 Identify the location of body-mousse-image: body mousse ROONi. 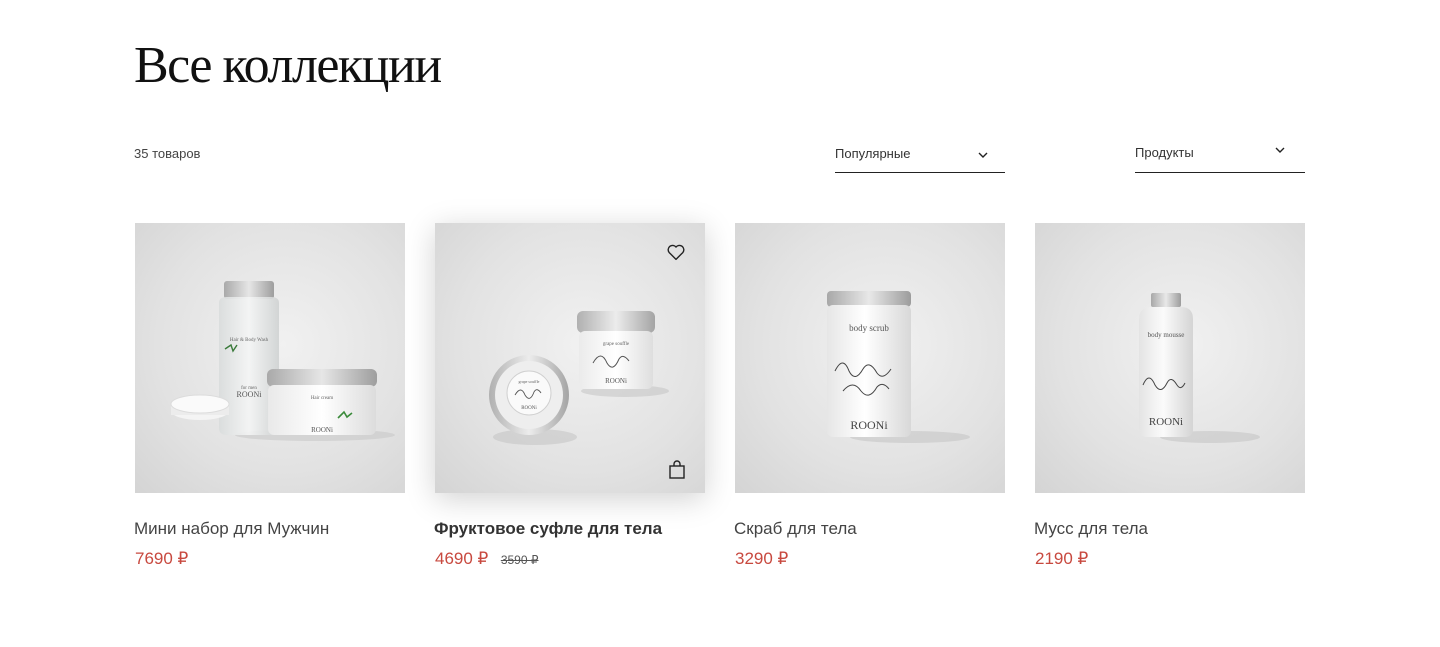
(1199, 368).